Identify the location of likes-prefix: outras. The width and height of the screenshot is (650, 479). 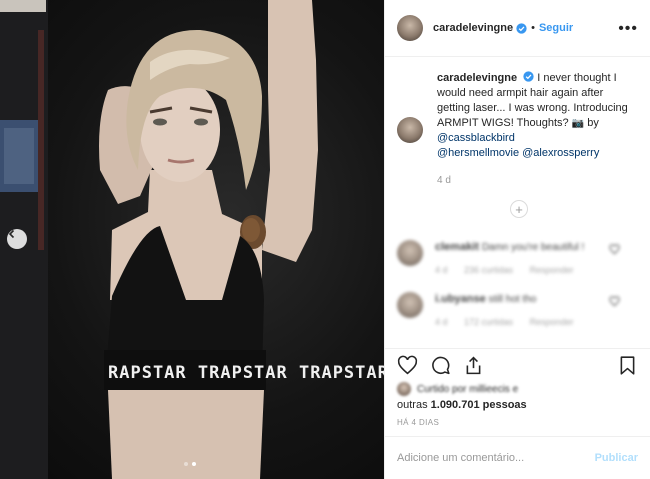
(414, 405).